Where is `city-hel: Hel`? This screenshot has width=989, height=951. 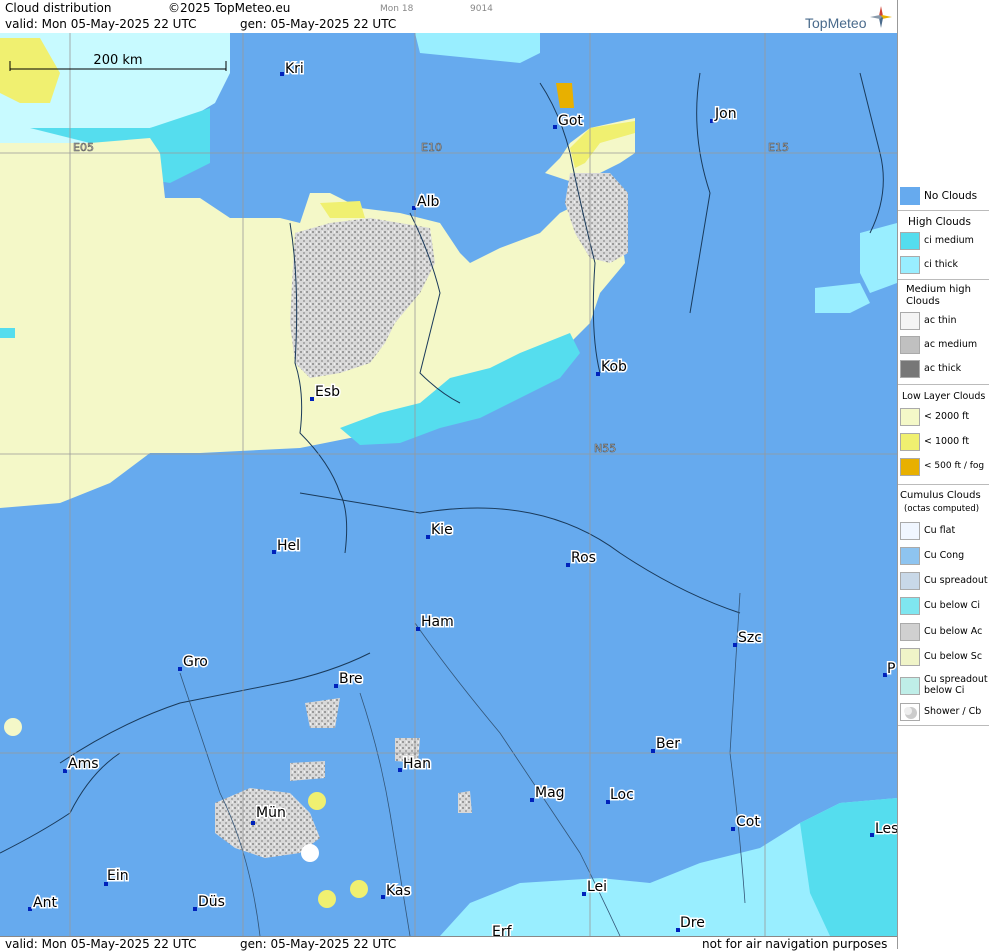
city-hel: Hel is located at coordinates (287, 546).